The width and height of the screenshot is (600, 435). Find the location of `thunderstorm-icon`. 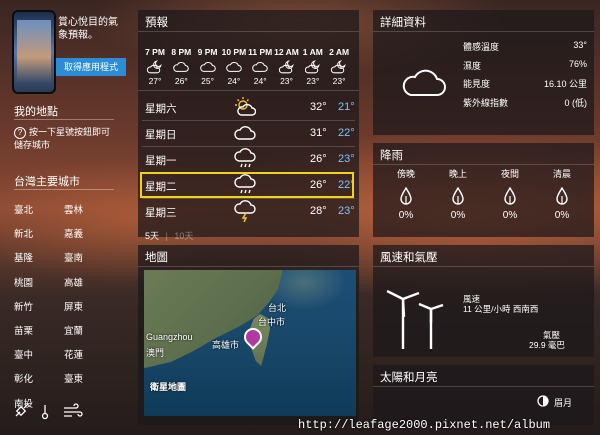

thunderstorm-icon is located at coordinates (245, 211).